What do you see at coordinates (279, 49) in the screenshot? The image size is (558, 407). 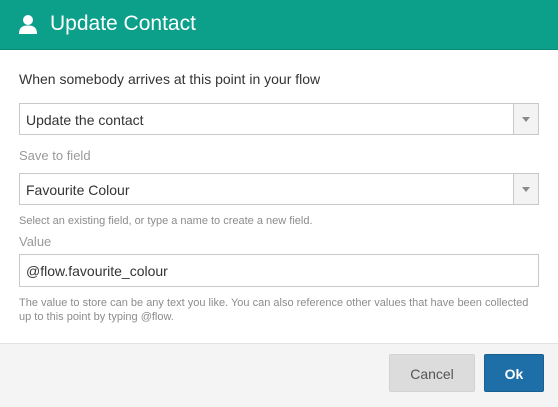 I see `header-divider` at bounding box center [279, 49].